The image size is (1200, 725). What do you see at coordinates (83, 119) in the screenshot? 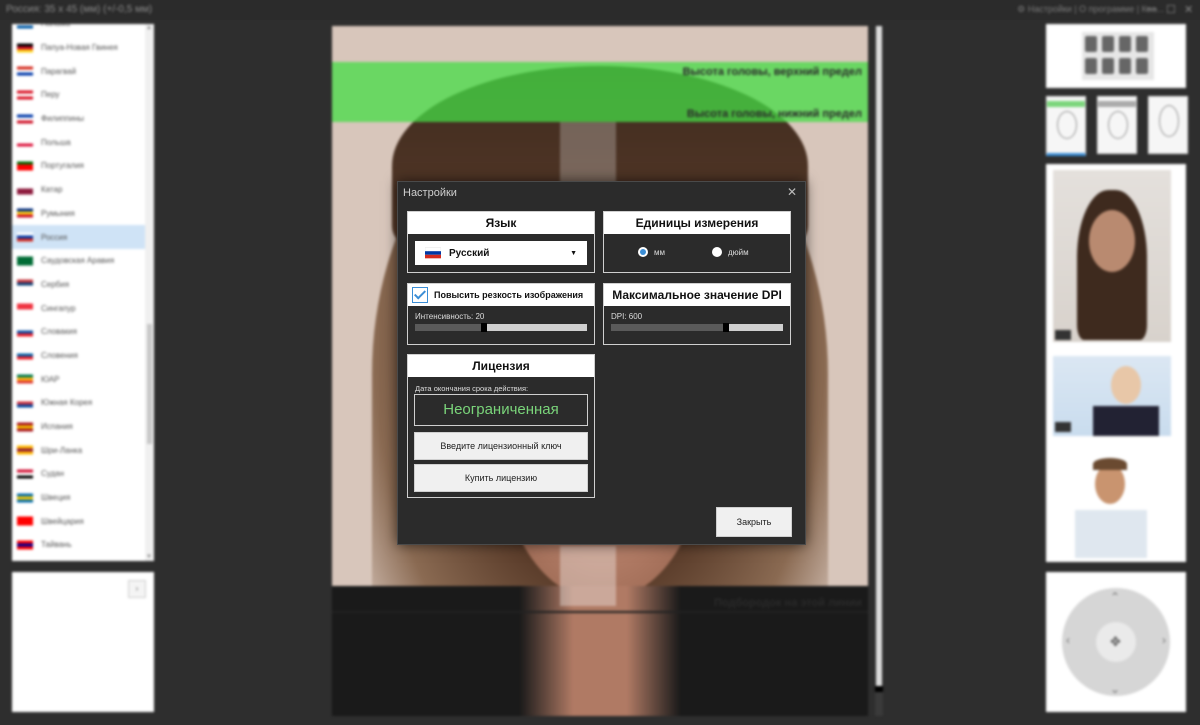
I see `country-item: Филиппины` at bounding box center [83, 119].